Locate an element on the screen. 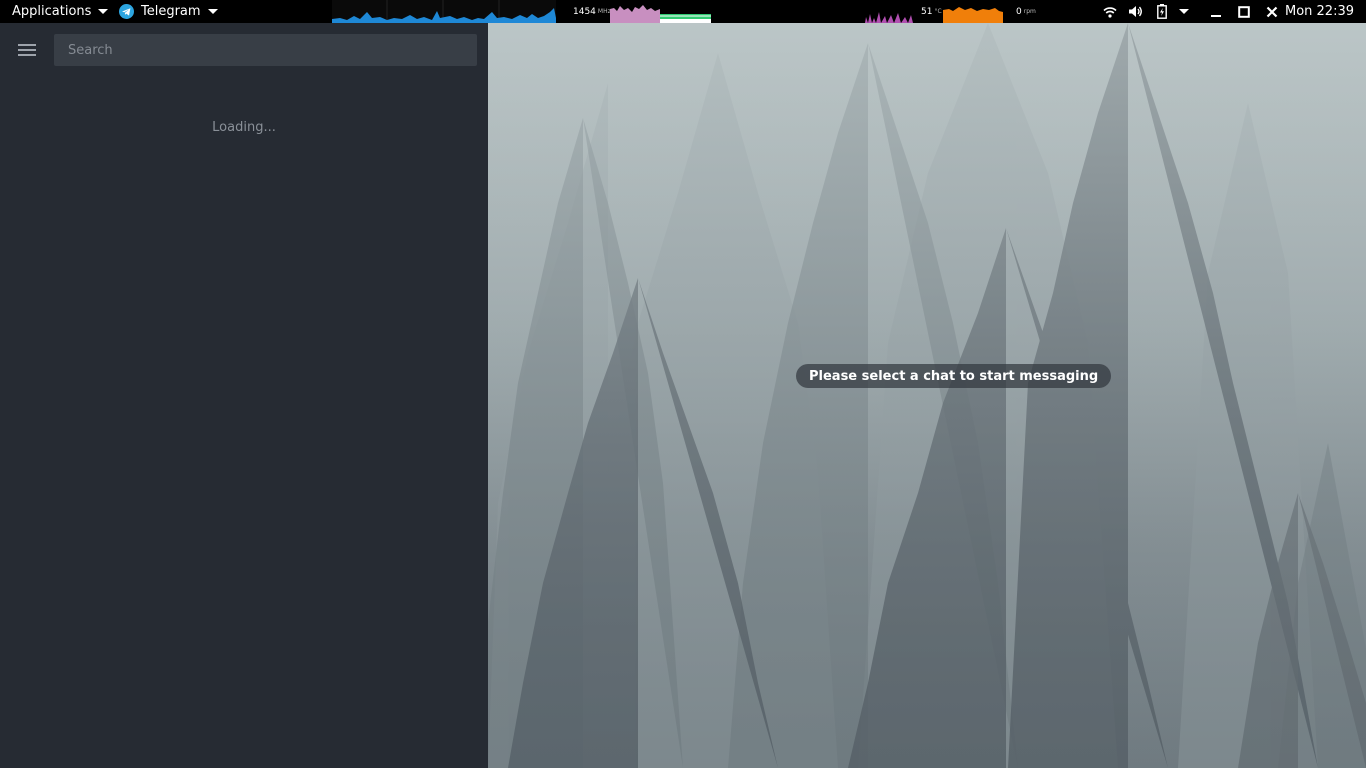  applications-label: Applications is located at coordinates (52, 11).